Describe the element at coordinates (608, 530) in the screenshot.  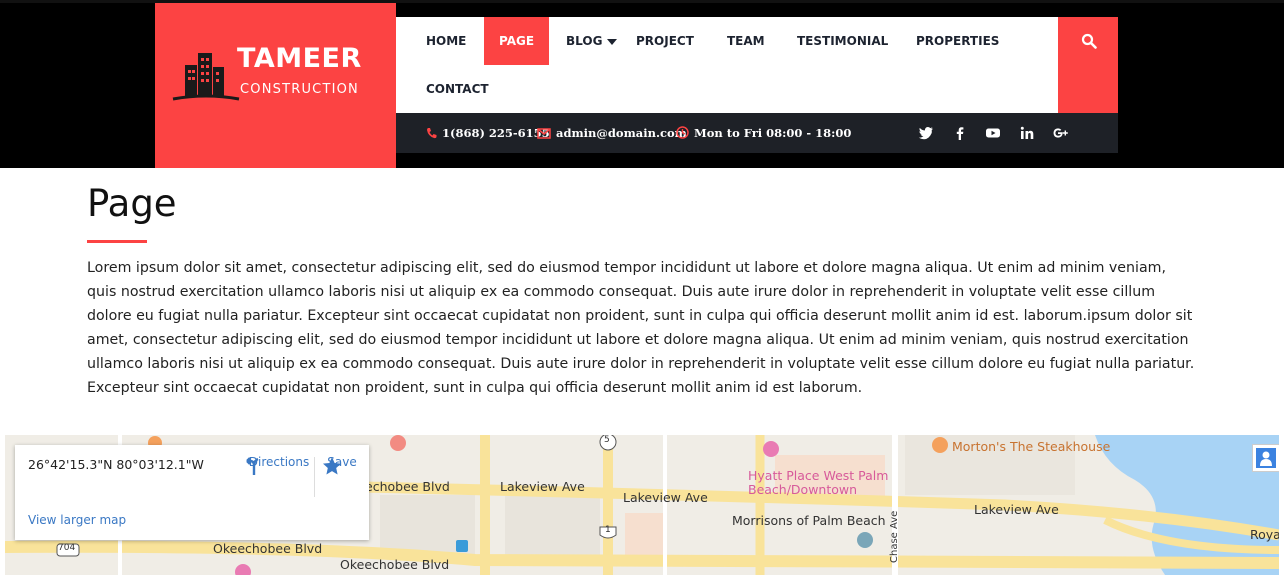
I see `route-1-label: 1` at that location.